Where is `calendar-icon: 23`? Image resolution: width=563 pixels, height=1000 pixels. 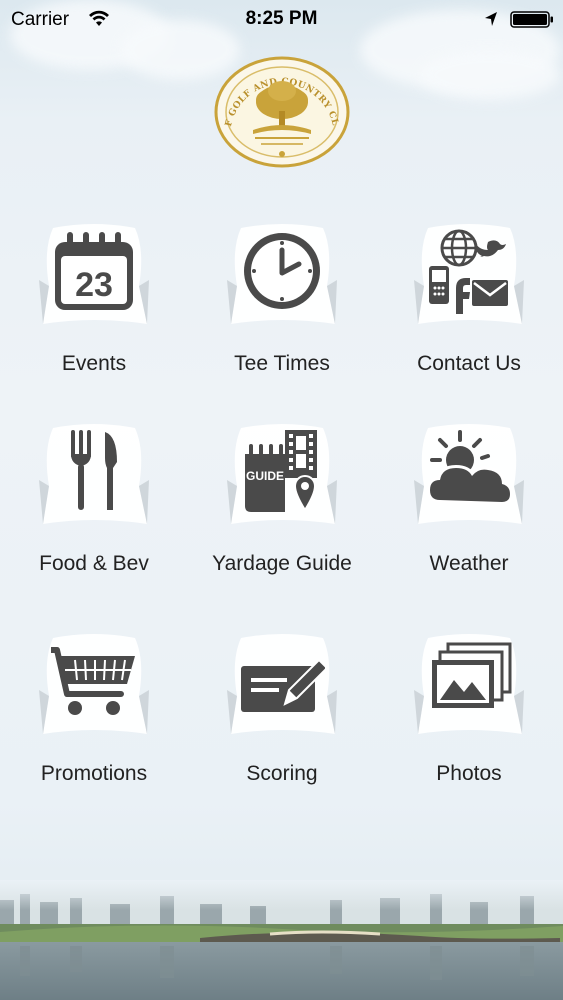
calendar-icon: 23 is located at coordinates (94, 271).